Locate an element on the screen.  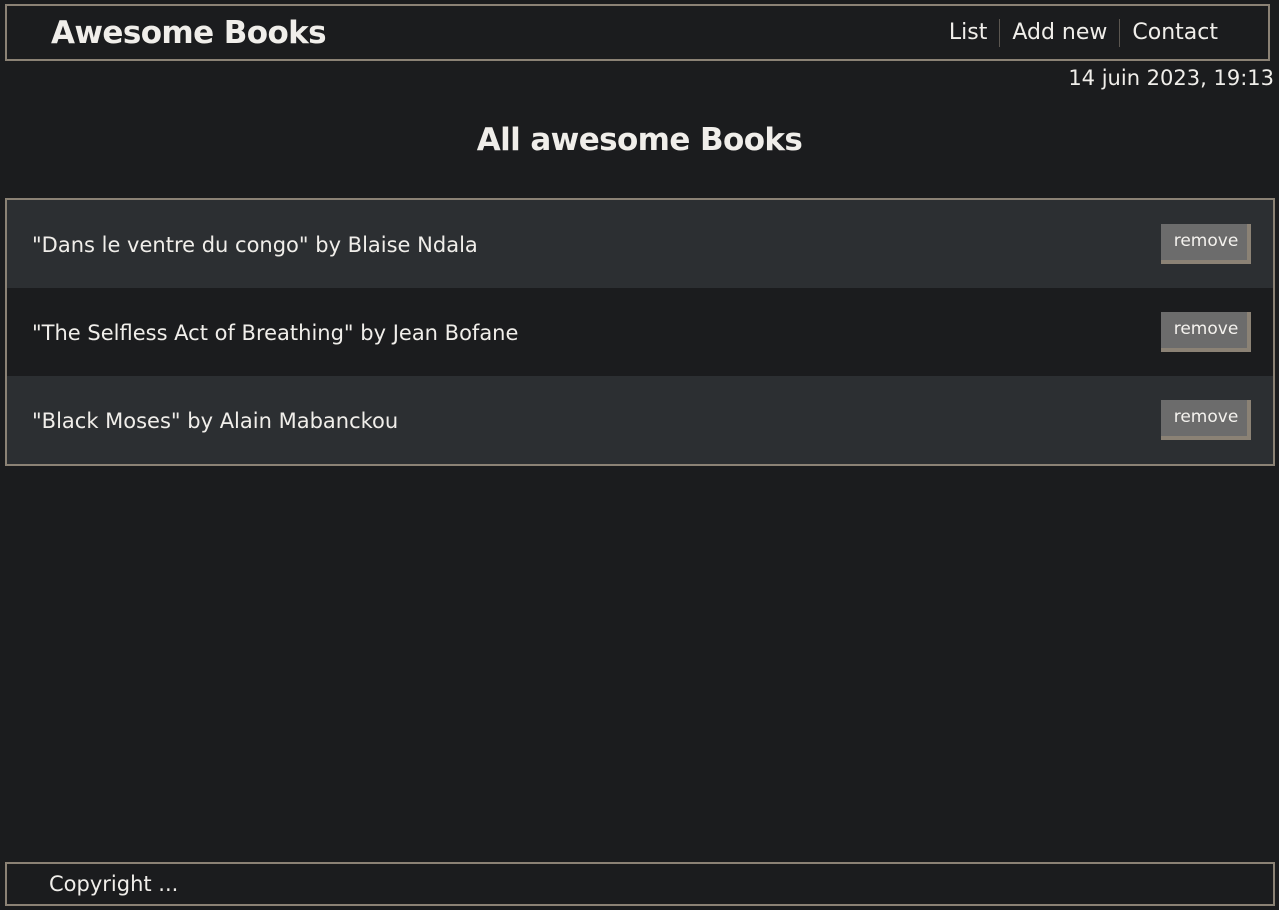
site-logo: Awesome Books is located at coordinates (189, 33).